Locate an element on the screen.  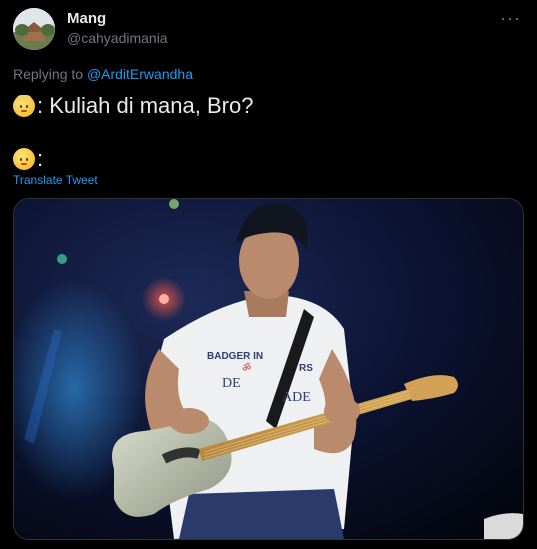
smiling-face-emoji-icon is located at coordinates (24, 159).